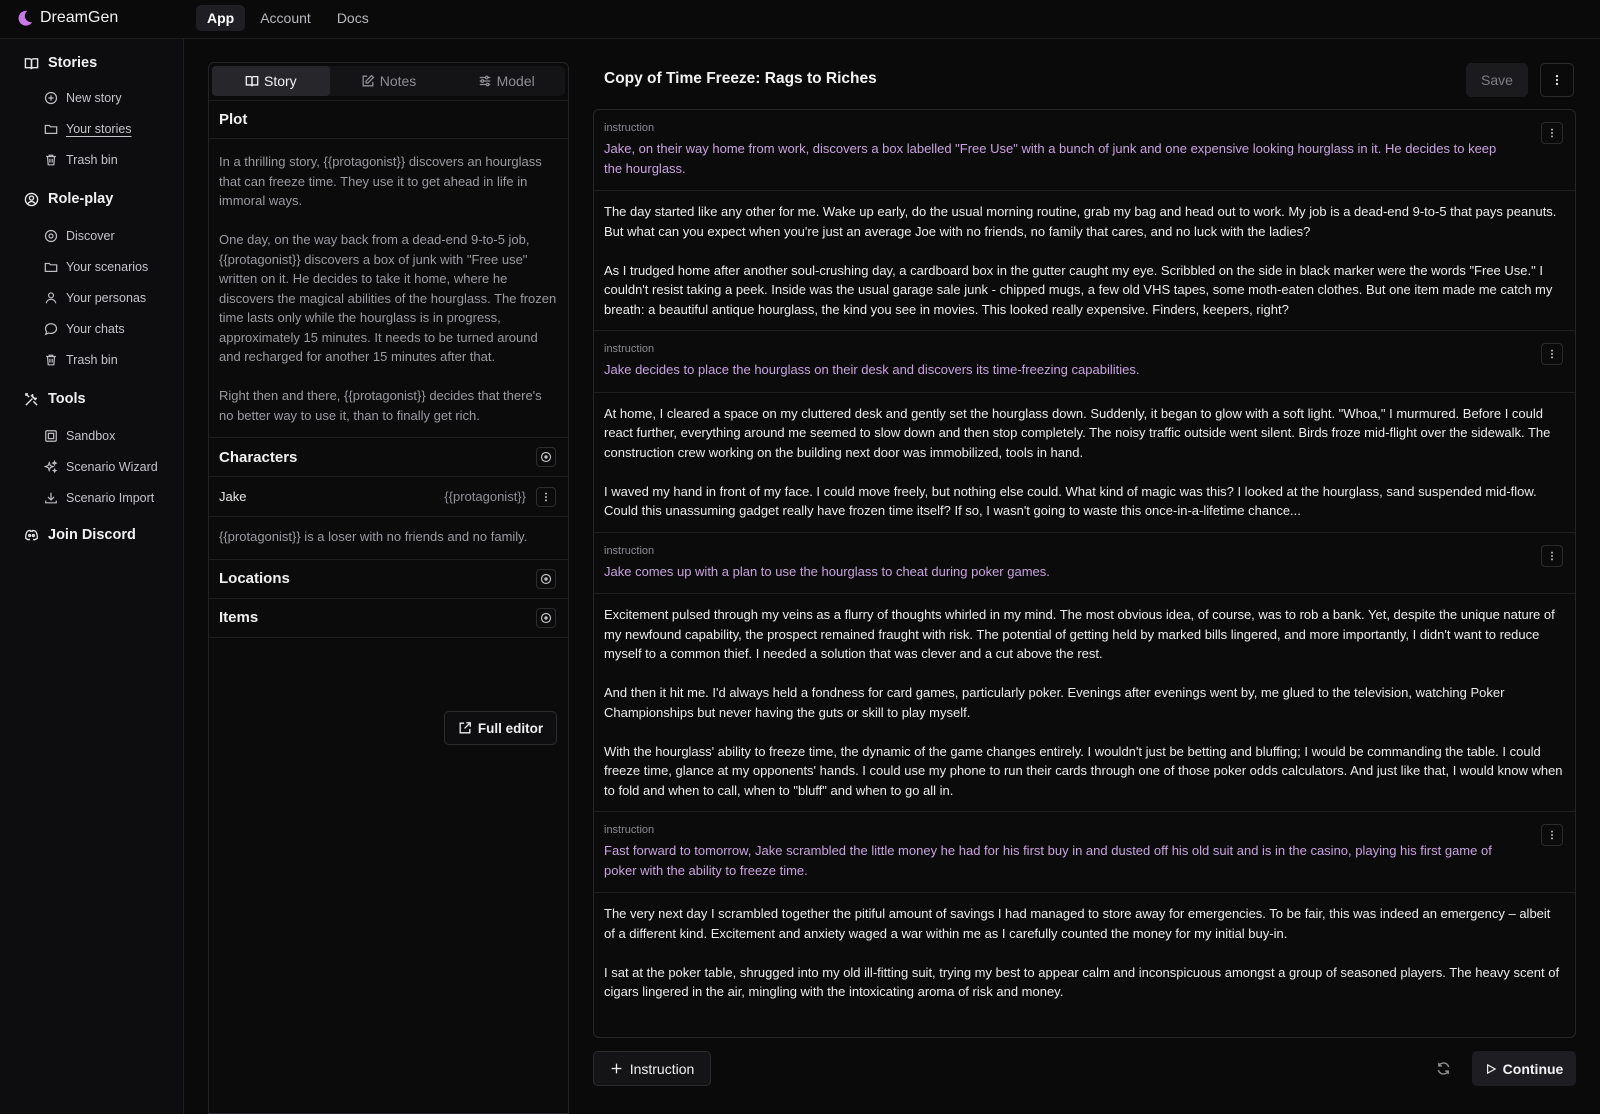 The height and width of the screenshot is (1114, 1600). I want to click on sidebar-item-your-personas: Your personas, so click(95, 298).